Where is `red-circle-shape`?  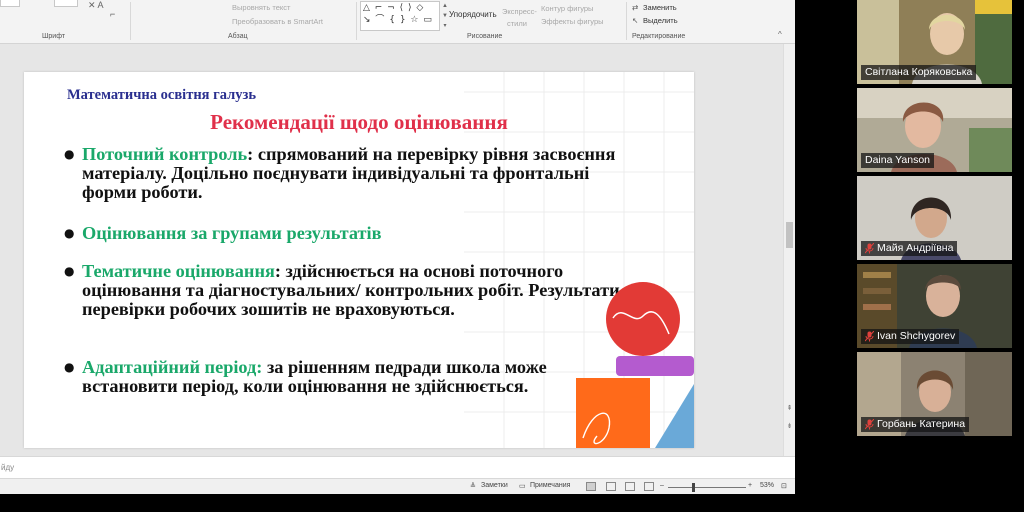 red-circle-shape is located at coordinates (643, 319).